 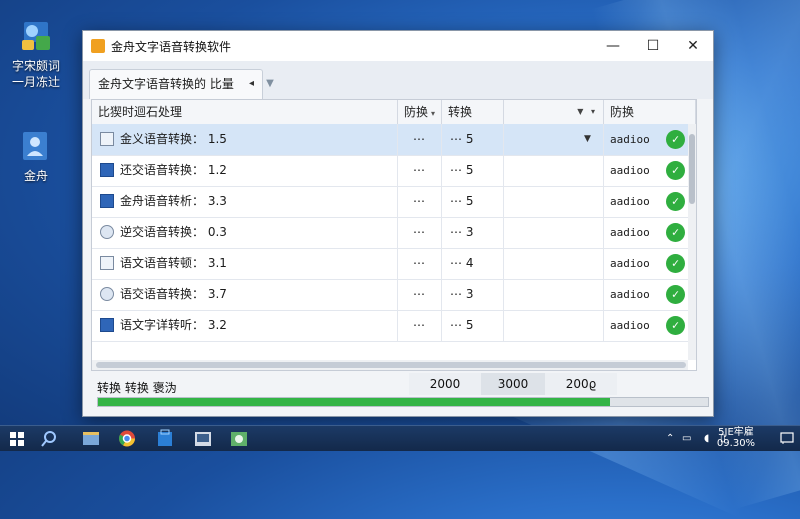 What do you see at coordinates (176, 84) in the screenshot?
I see `tab-main: 金舟文字语音转换的 比量 ◂` at bounding box center [176, 84].